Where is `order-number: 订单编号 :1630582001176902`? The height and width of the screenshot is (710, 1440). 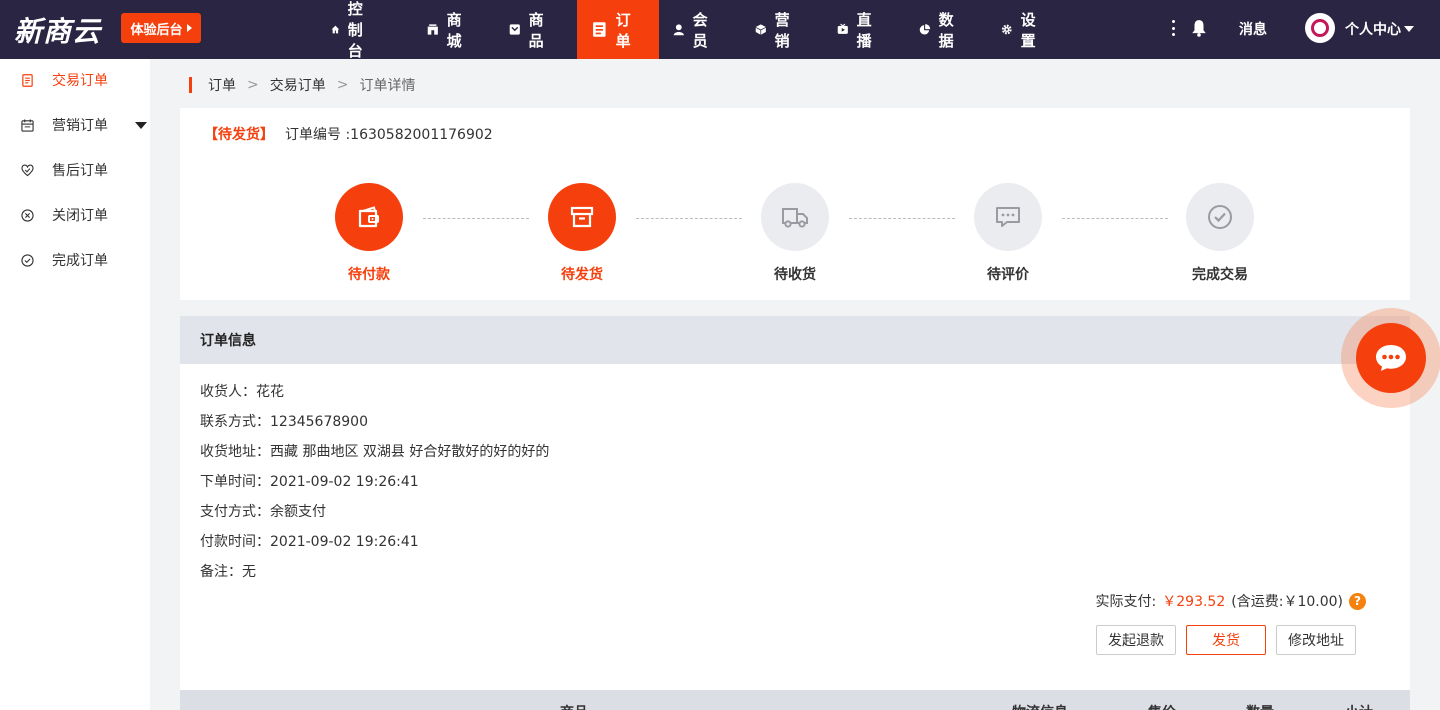 order-number: 订单编号 :1630582001176902 is located at coordinates (389, 135).